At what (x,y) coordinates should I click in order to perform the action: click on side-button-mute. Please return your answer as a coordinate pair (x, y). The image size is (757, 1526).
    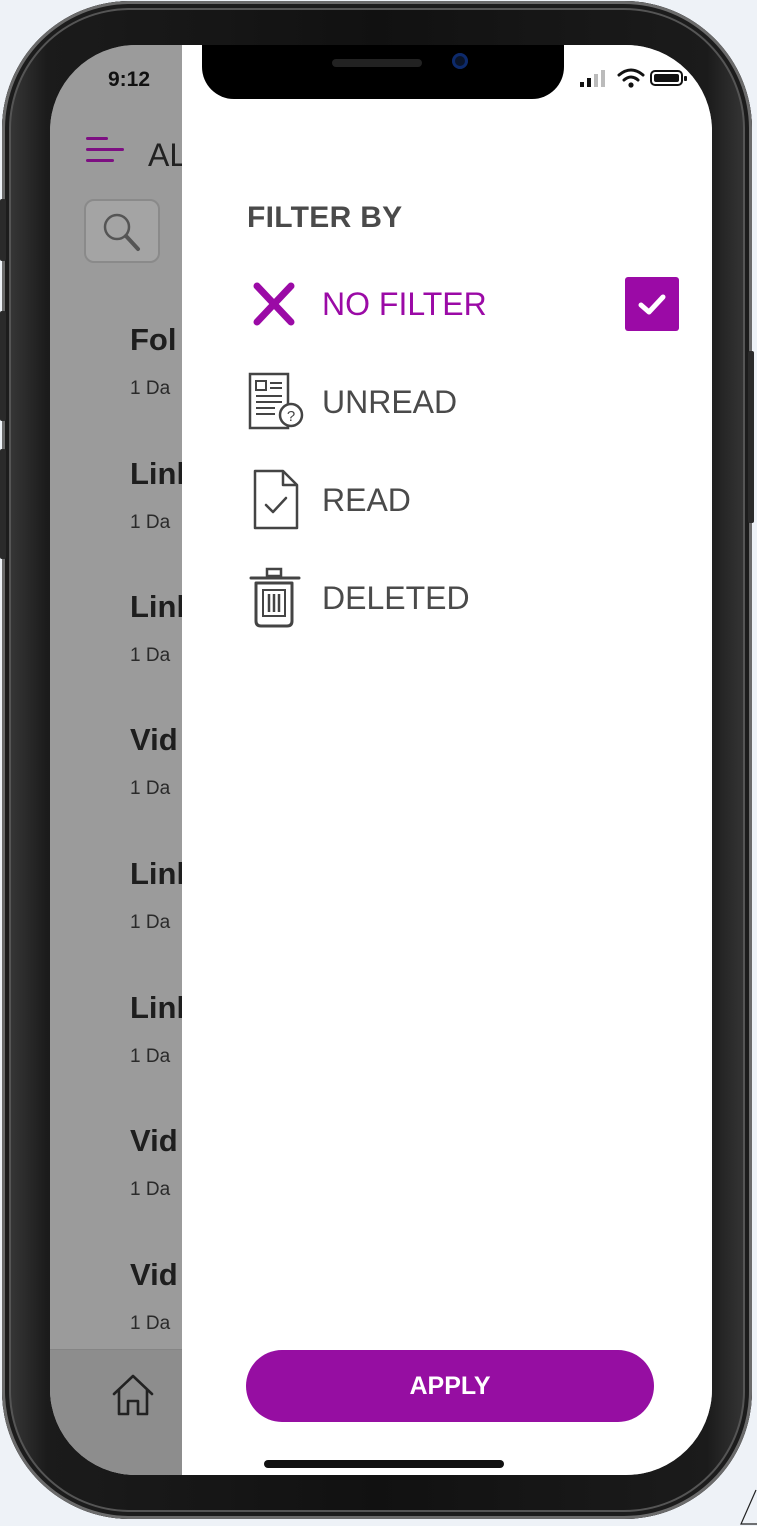
    Looking at the image, I should click on (3, 230).